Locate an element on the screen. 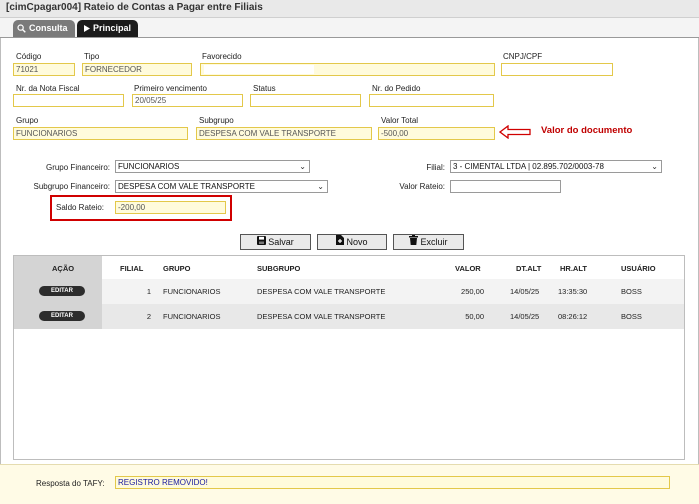 The height and width of the screenshot is (504, 699). saldo-rateio-field: -200,00 is located at coordinates (170, 207).